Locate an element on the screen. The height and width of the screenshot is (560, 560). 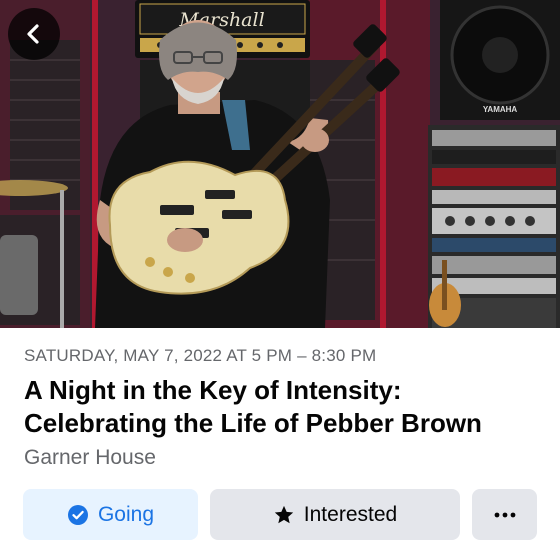
star-icon is located at coordinates (284, 515).